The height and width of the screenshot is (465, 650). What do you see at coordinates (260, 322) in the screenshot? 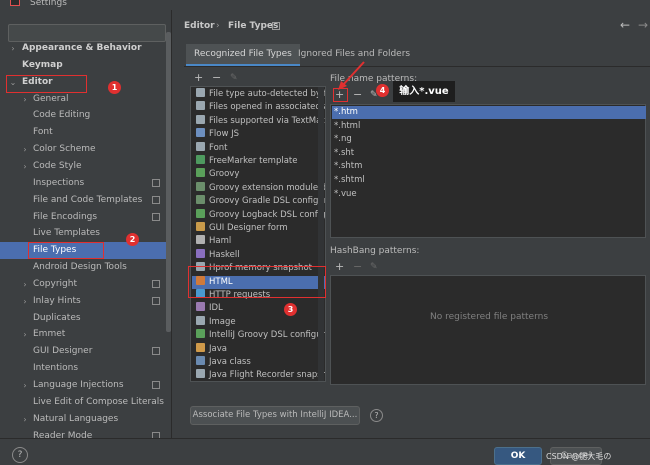
I see `file-type-item: Image` at bounding box center [260, 322].